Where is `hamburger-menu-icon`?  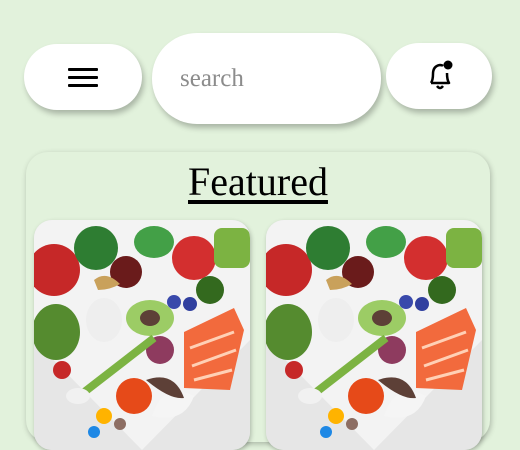 hamburger-menu-icon is located at coordinates (83, 78).